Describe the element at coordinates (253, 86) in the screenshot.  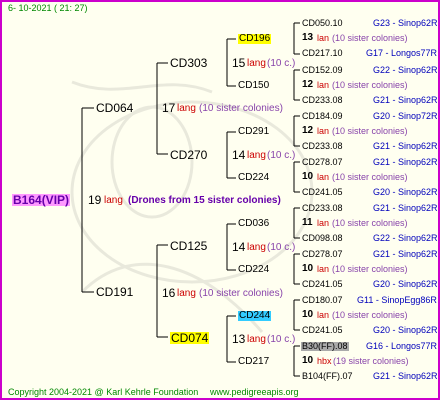
I see `gen3-node: CD150` at that location.